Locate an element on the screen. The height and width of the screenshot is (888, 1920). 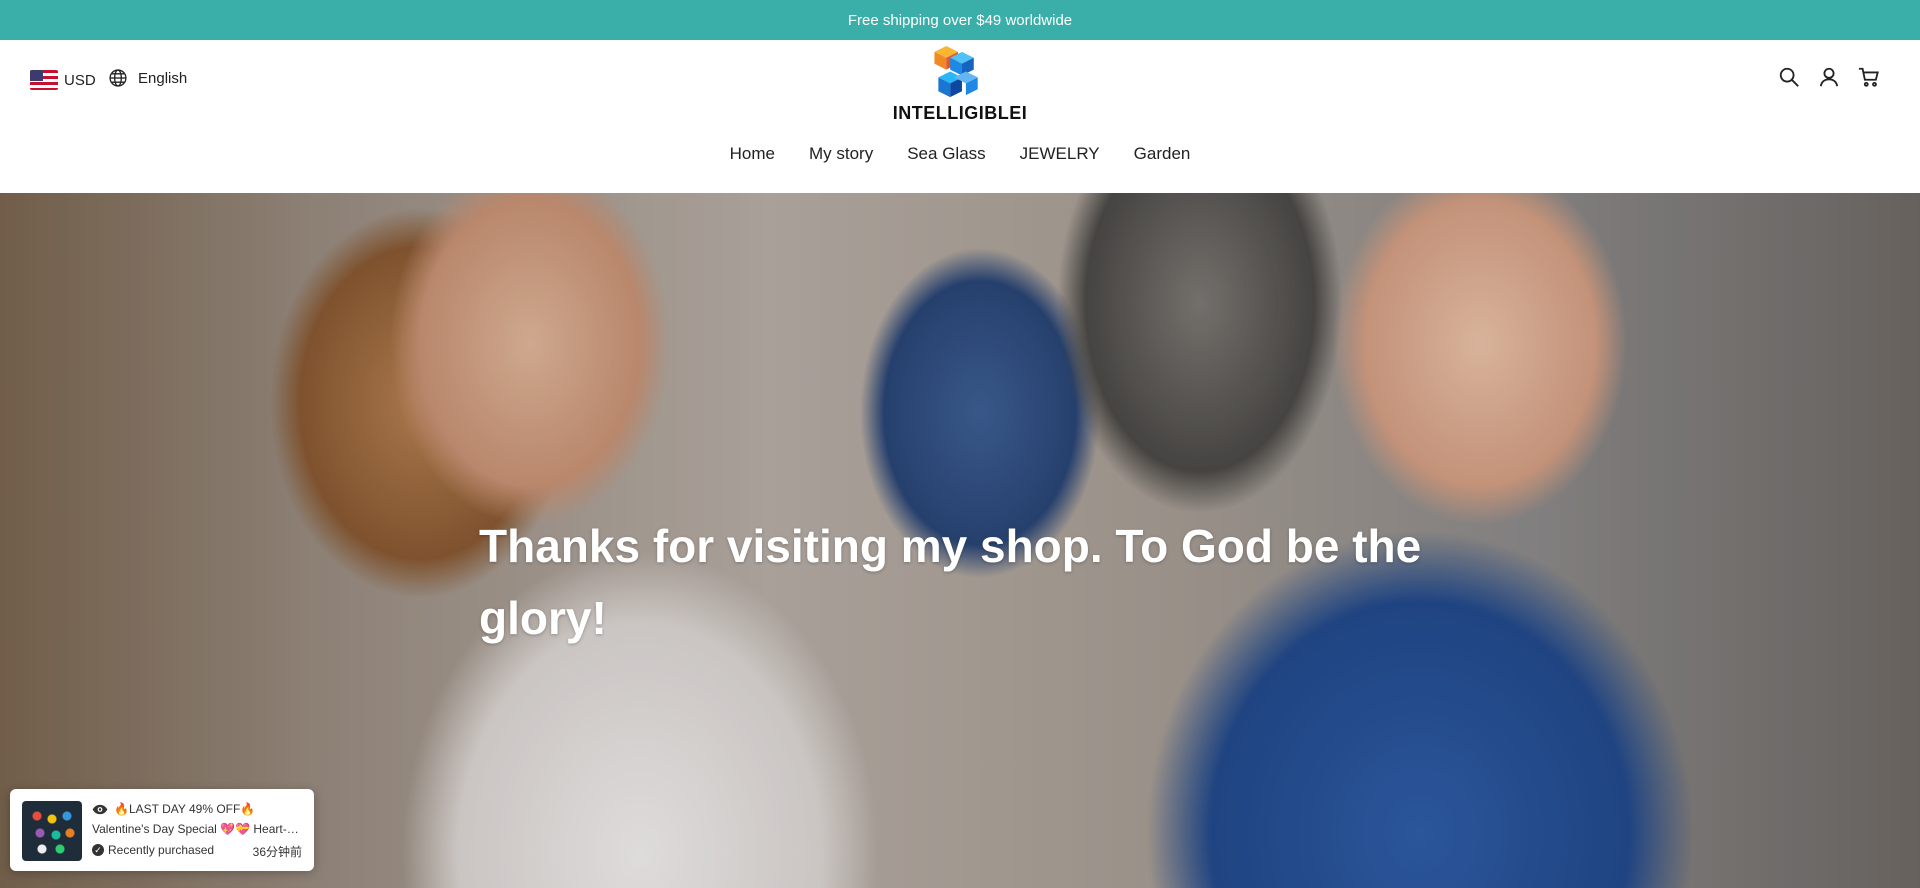
language-label: English is located at coordinates (163, 78).